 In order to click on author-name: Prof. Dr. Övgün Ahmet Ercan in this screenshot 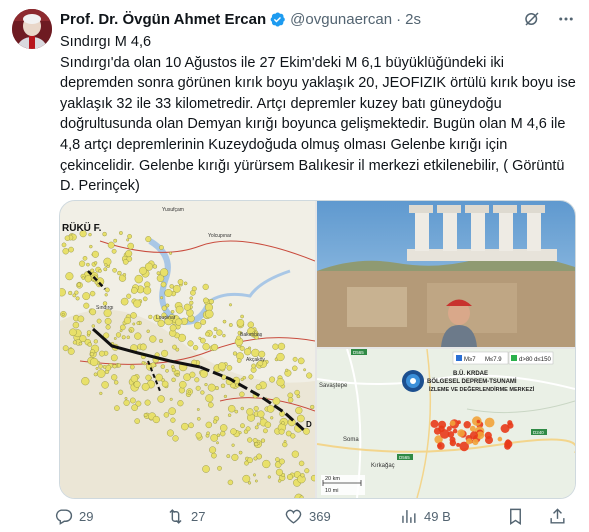, I will do `click(163, 19)`.